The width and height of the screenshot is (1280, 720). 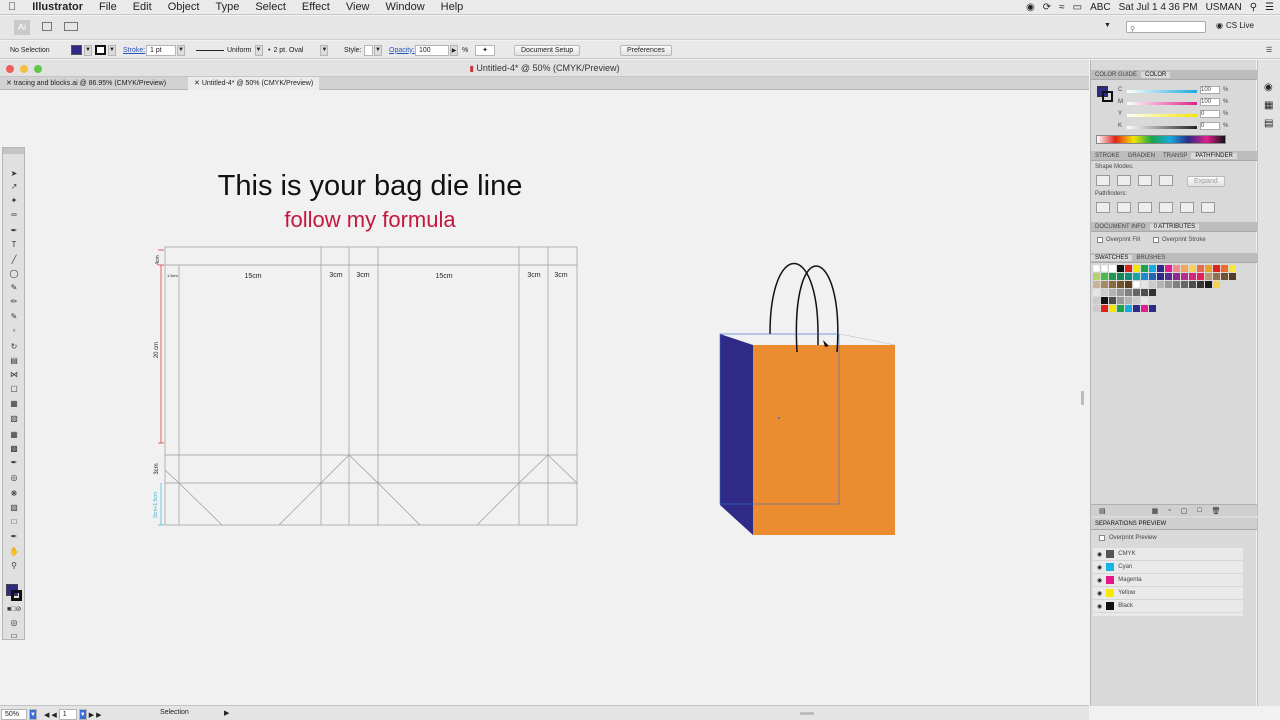 What do you see at coordinates (14, 635) in the screenshot?
I see `screen-mode-icon: ▭` at bounding box center [14, 635].